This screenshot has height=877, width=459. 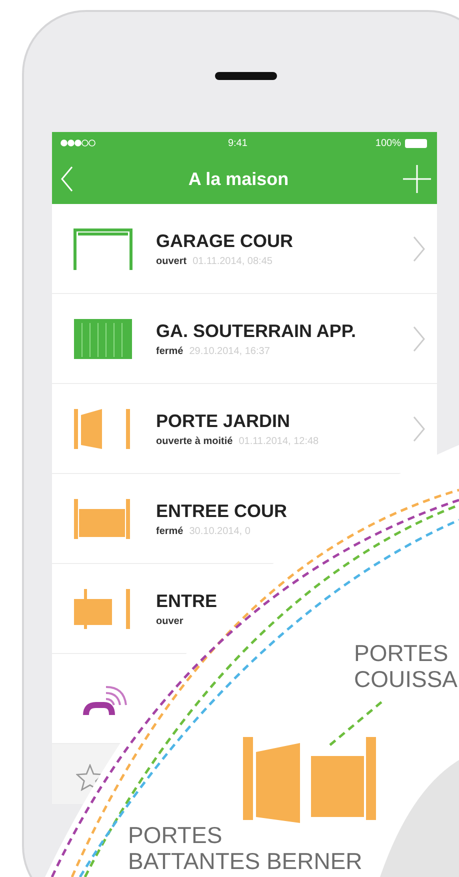 I want to click on device-state: ouver, so click(x=170, y=621).